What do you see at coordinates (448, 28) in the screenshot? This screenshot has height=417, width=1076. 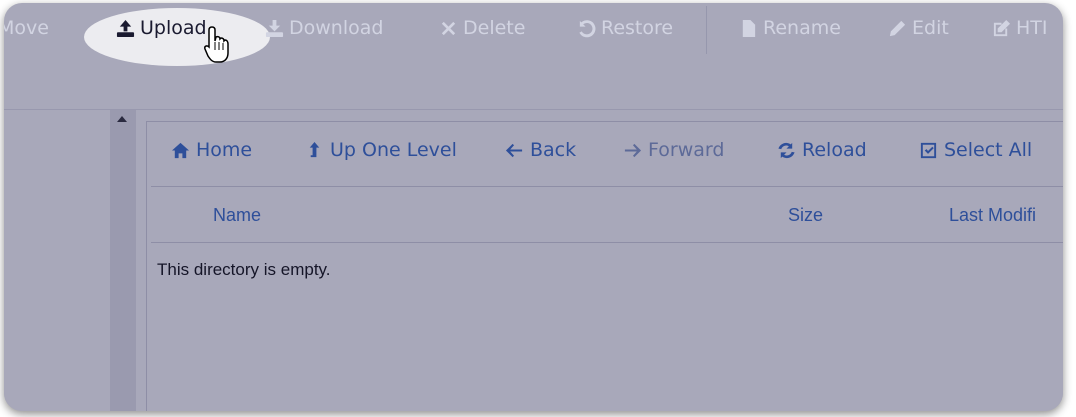 I see `delete-icon` at bounding box center [448, 28].